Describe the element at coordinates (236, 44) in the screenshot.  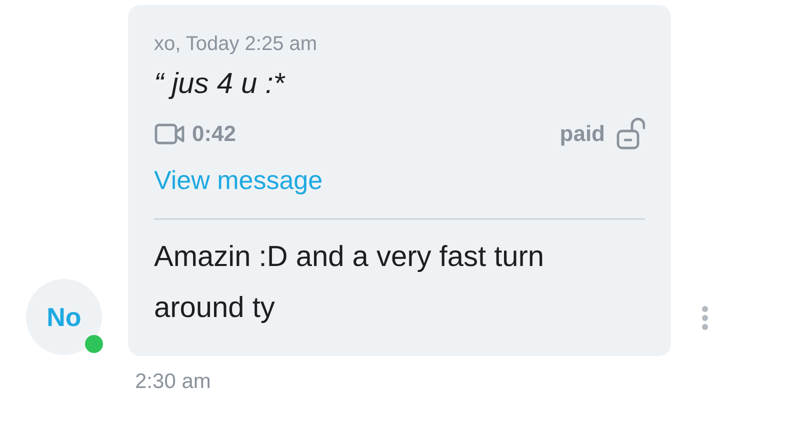
I see `quote-meta: xo, Today 2:25 am` at that location.